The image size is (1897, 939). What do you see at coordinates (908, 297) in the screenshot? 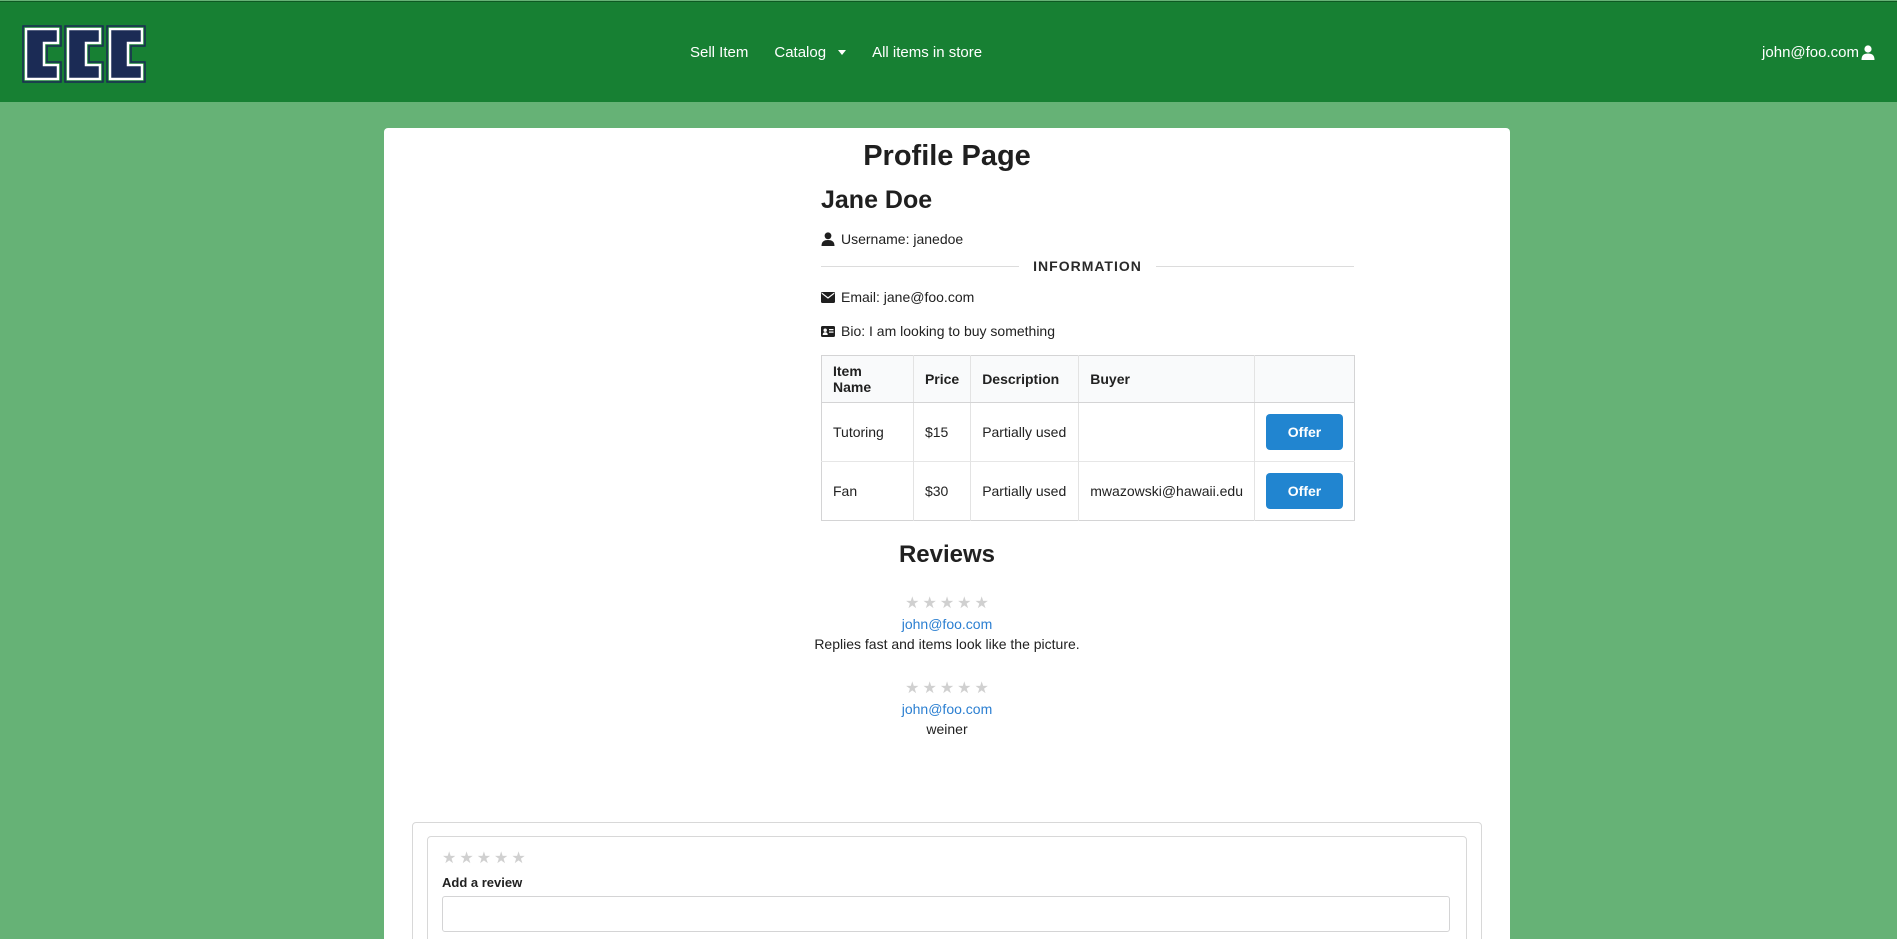
I see `email-text: Email: jane@foo.com` at bounding box center [908, 297].